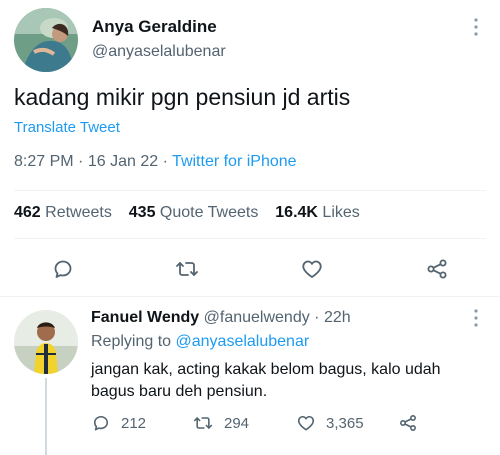  I want to click on likes-stat: 16.4K Likes, so click(317, 212).